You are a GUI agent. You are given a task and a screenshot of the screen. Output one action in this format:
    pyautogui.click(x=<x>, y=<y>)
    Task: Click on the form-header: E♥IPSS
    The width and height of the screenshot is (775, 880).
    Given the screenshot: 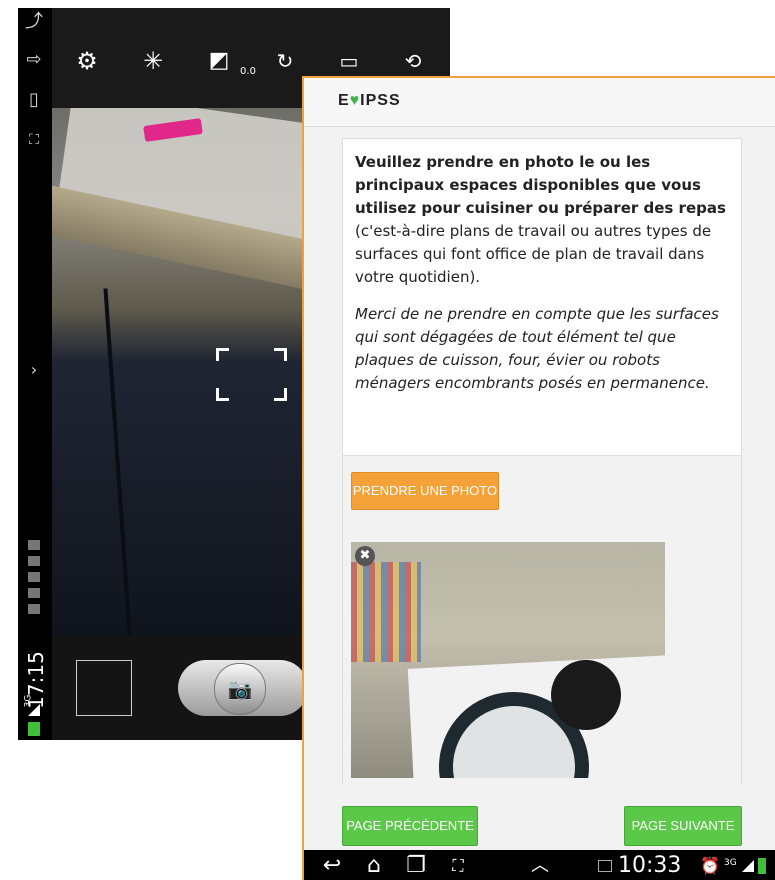 What is the action you would take?
    pyautogui.click(x=539, y=102)
    